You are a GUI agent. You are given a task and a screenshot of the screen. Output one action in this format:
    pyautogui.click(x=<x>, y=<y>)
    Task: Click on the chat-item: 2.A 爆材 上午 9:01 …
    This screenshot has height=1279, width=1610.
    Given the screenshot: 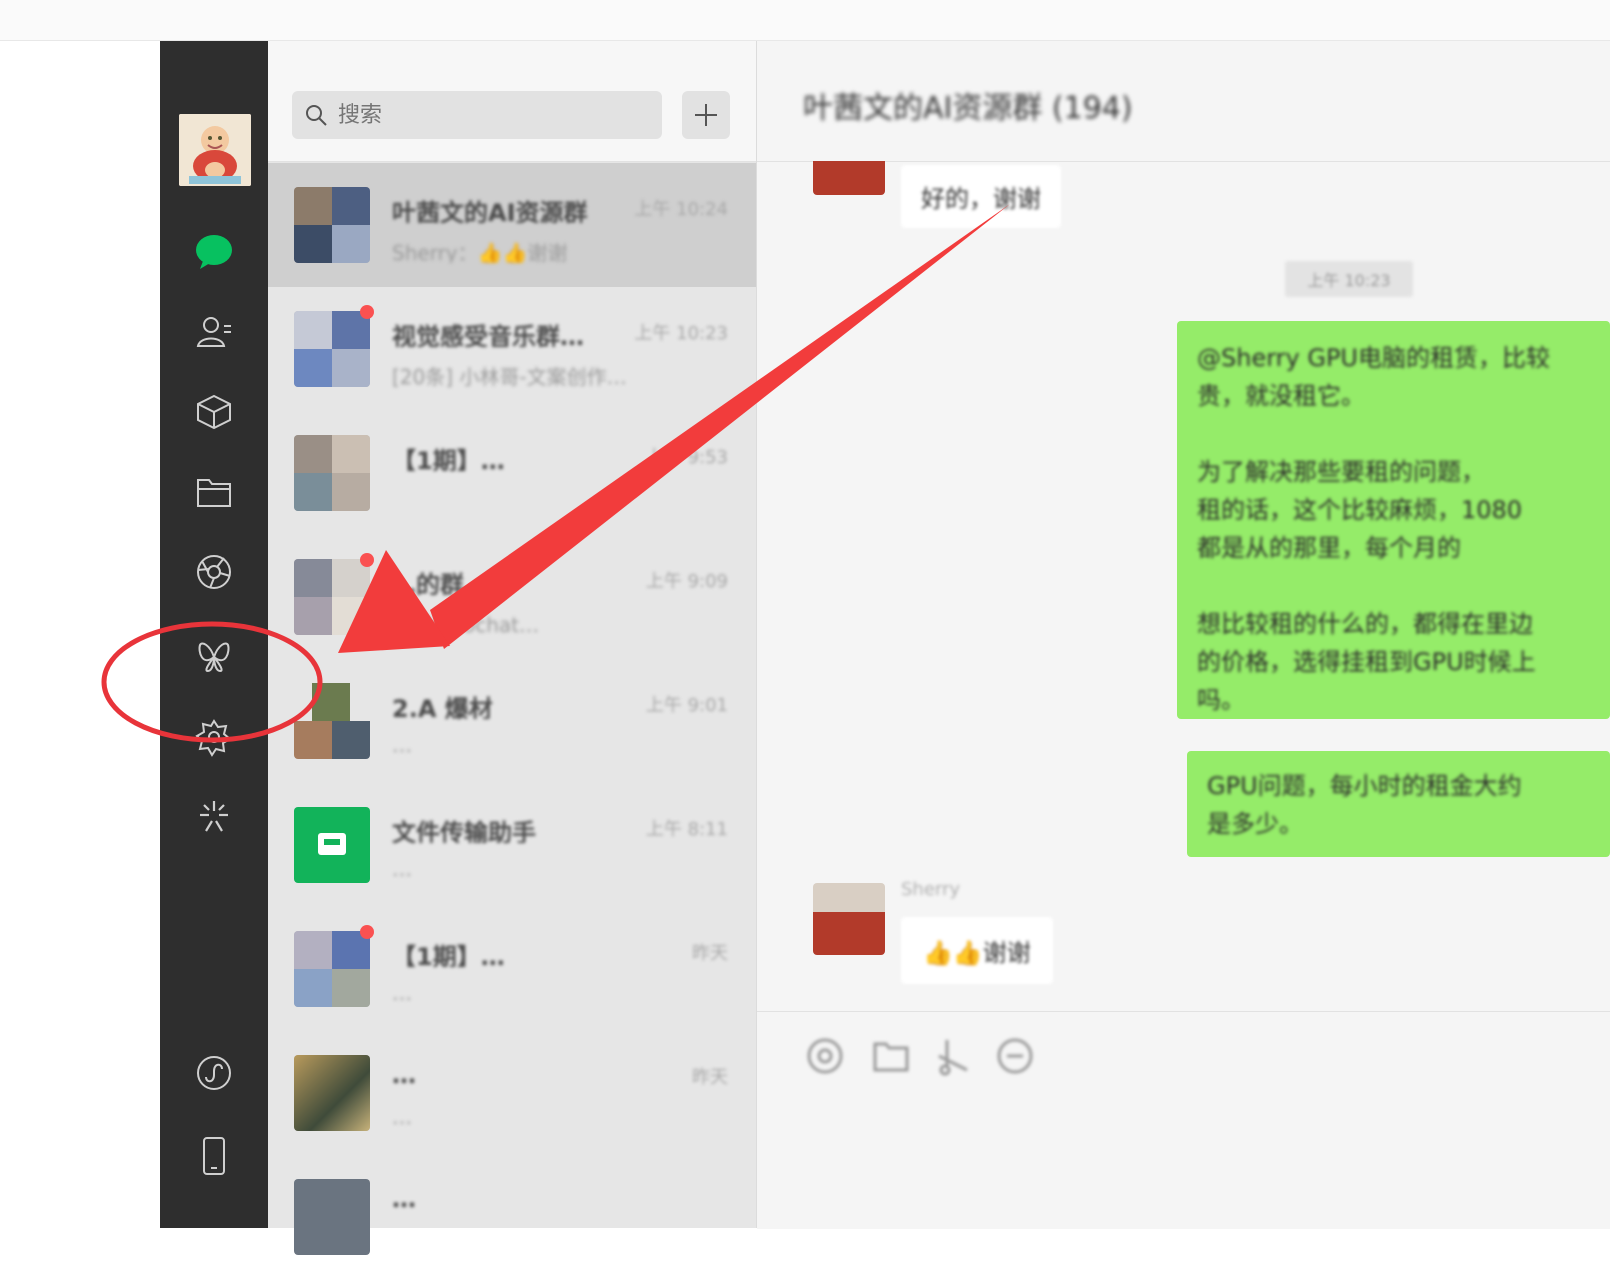 What is the action you would take?
    pyautogui.click(x=512, y=721)
    